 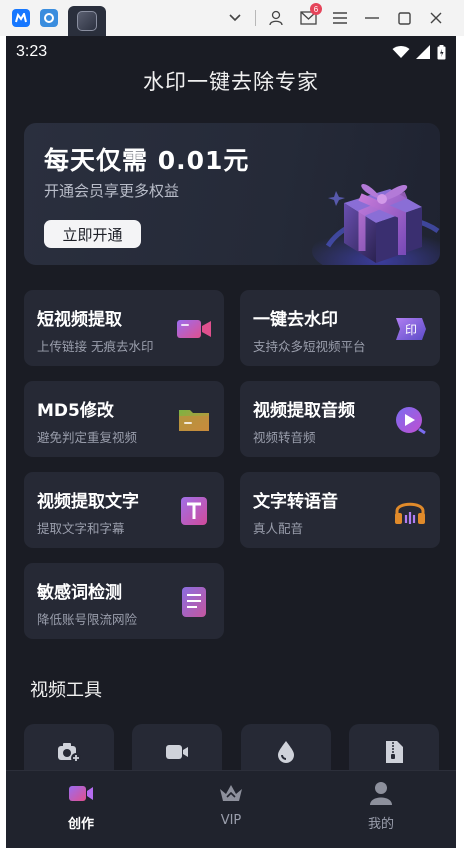 What do you see at coordinates (87, 619) in the screenshot?
I see `card-subtitle: 降低账号限流网险` at bounding box center [87, 619].